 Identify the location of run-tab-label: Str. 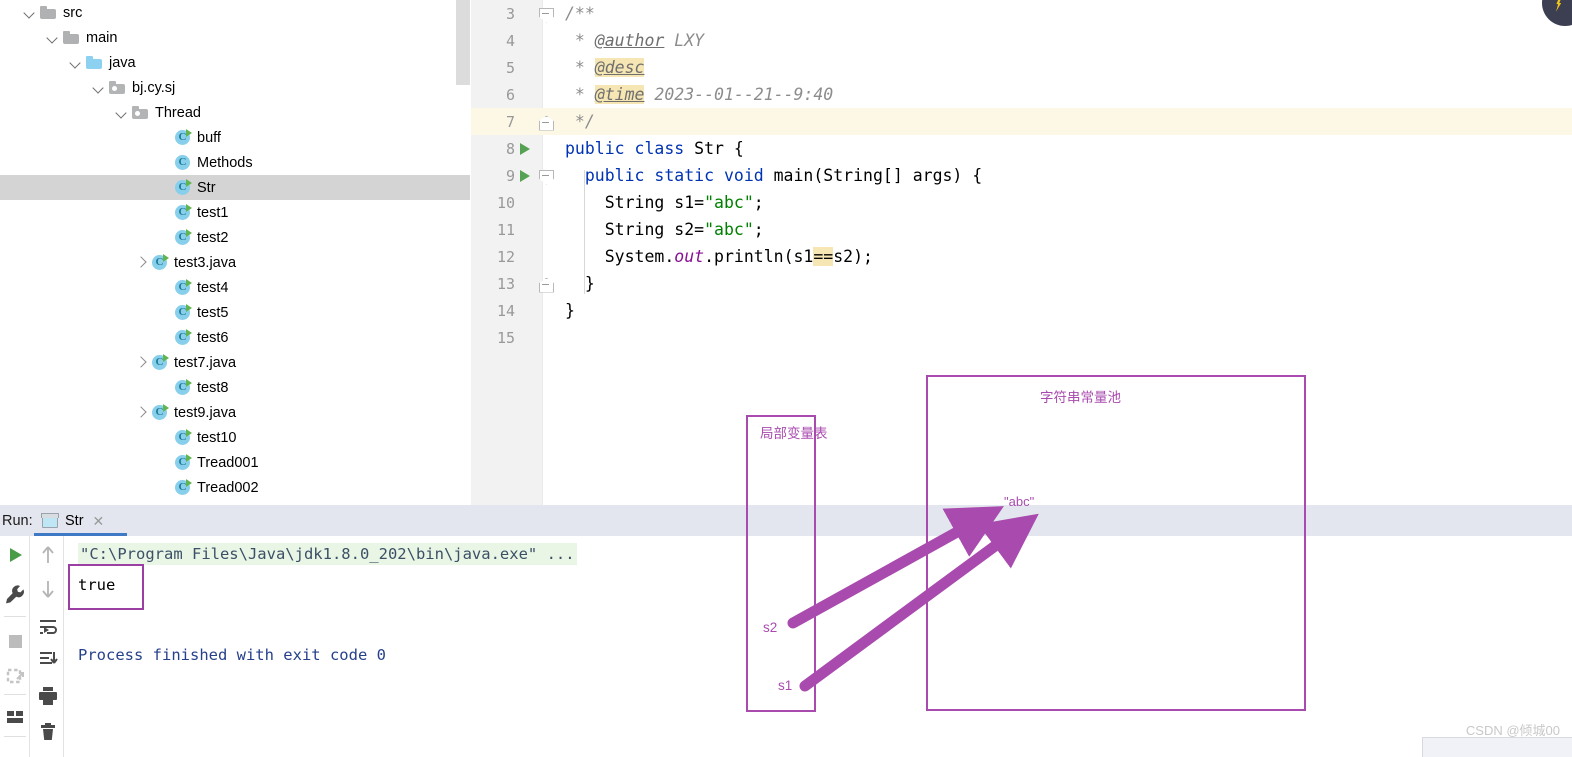
(74, 520).